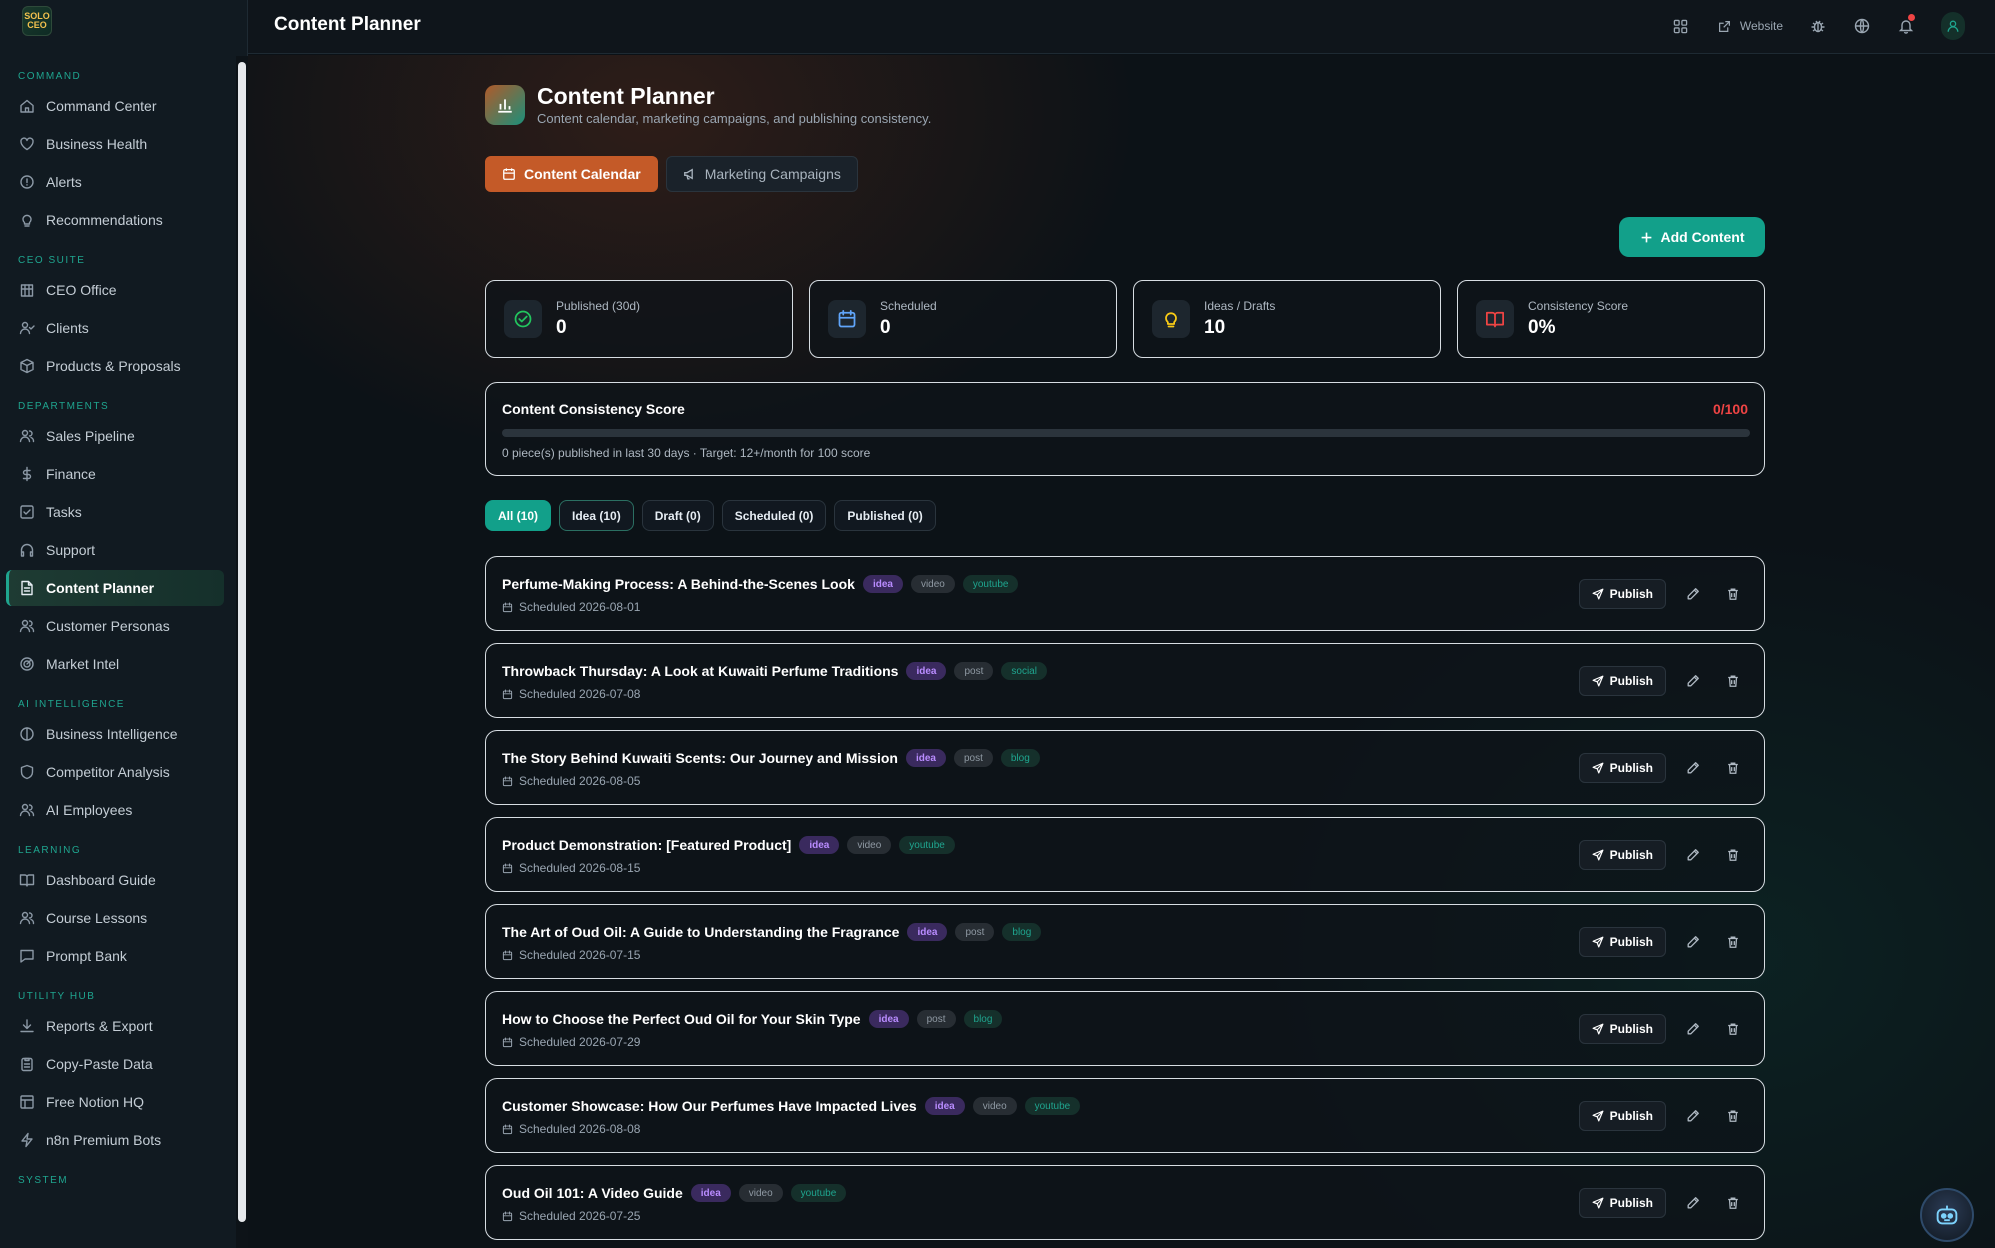 The width and height of the screenshot is (1995, 1248). Describe the element at coordinates (115, 144) in the screenshot. I see `sidebar-item-business-health: Business Health` at that location.